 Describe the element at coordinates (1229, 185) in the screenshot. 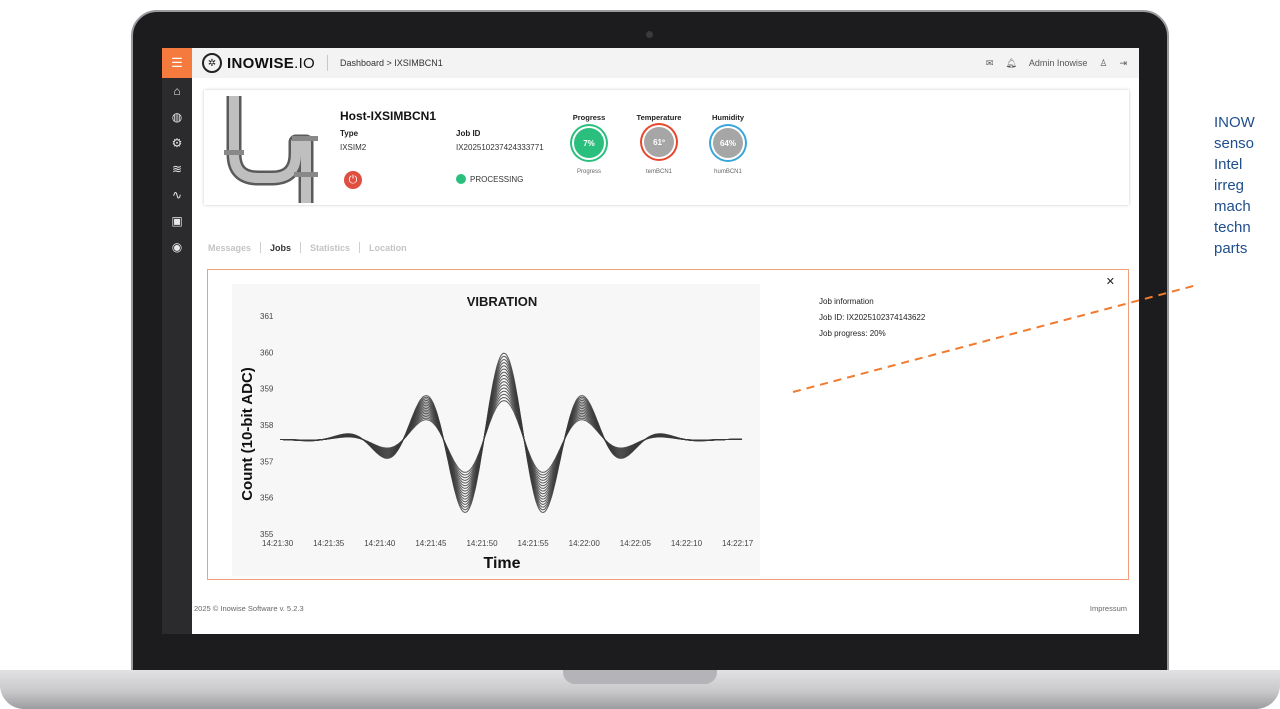

I see `caption-line: irreg` at that location.